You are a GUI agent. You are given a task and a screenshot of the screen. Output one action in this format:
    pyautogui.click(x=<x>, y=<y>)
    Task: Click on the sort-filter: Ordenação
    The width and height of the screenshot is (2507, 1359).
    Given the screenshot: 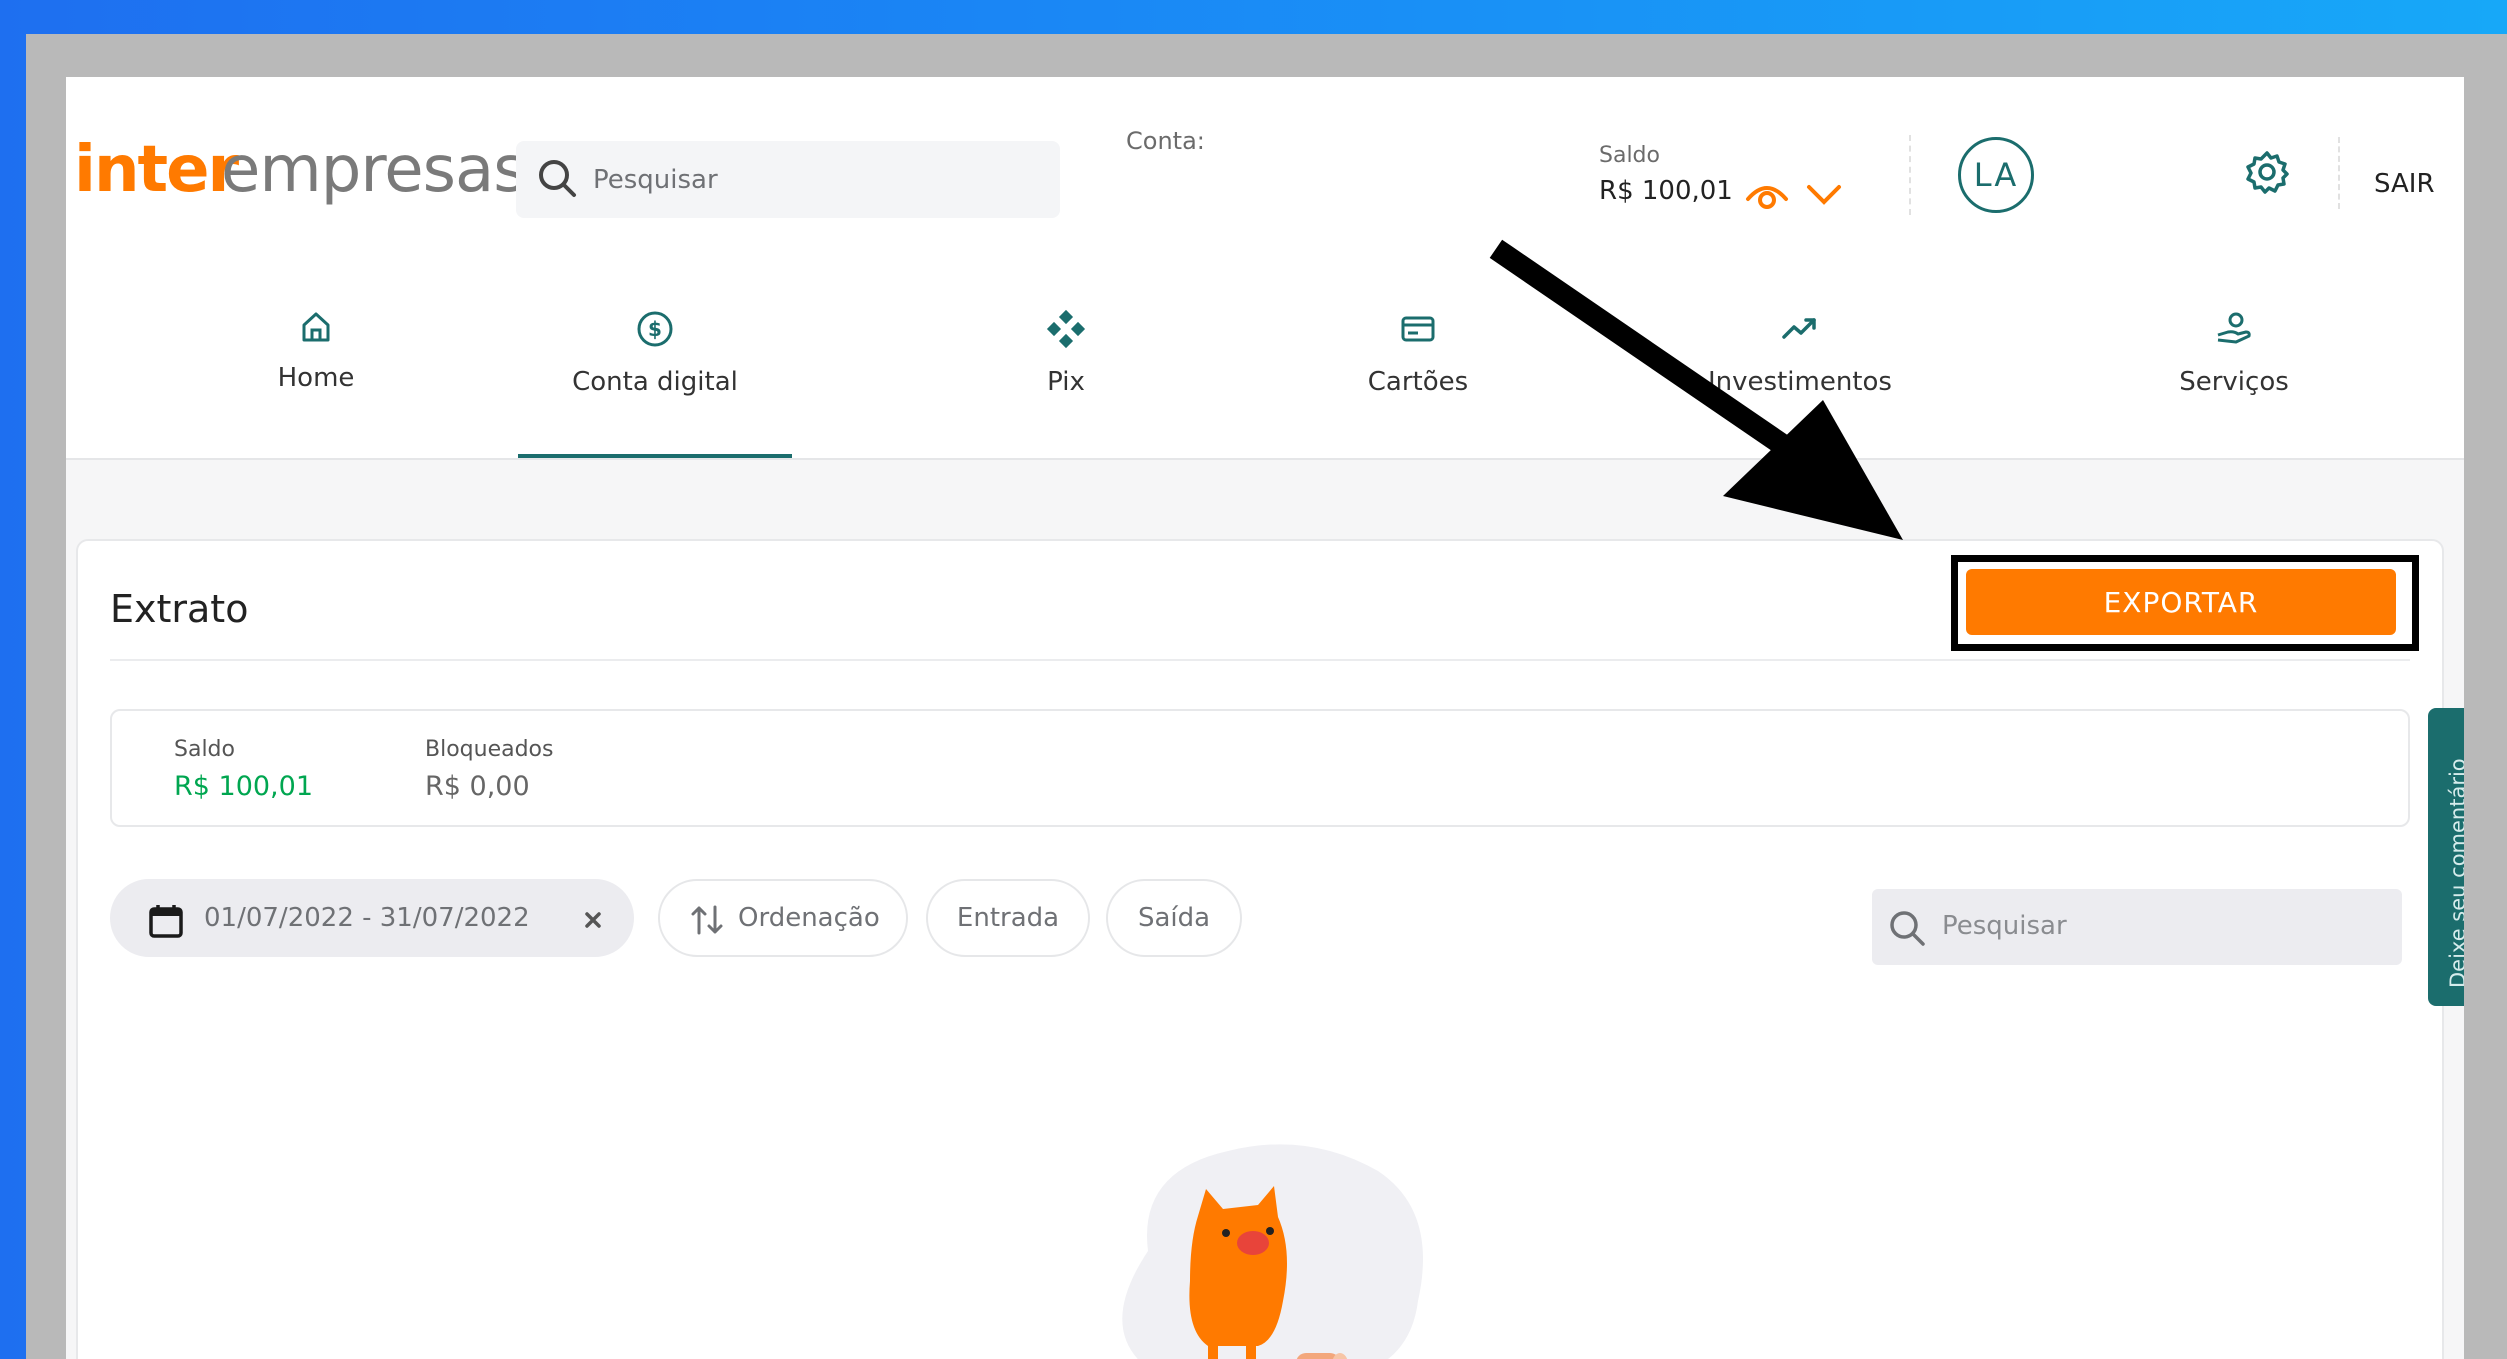 What is the action you would take?
    pyautogui.click(x=783, y=918)
    